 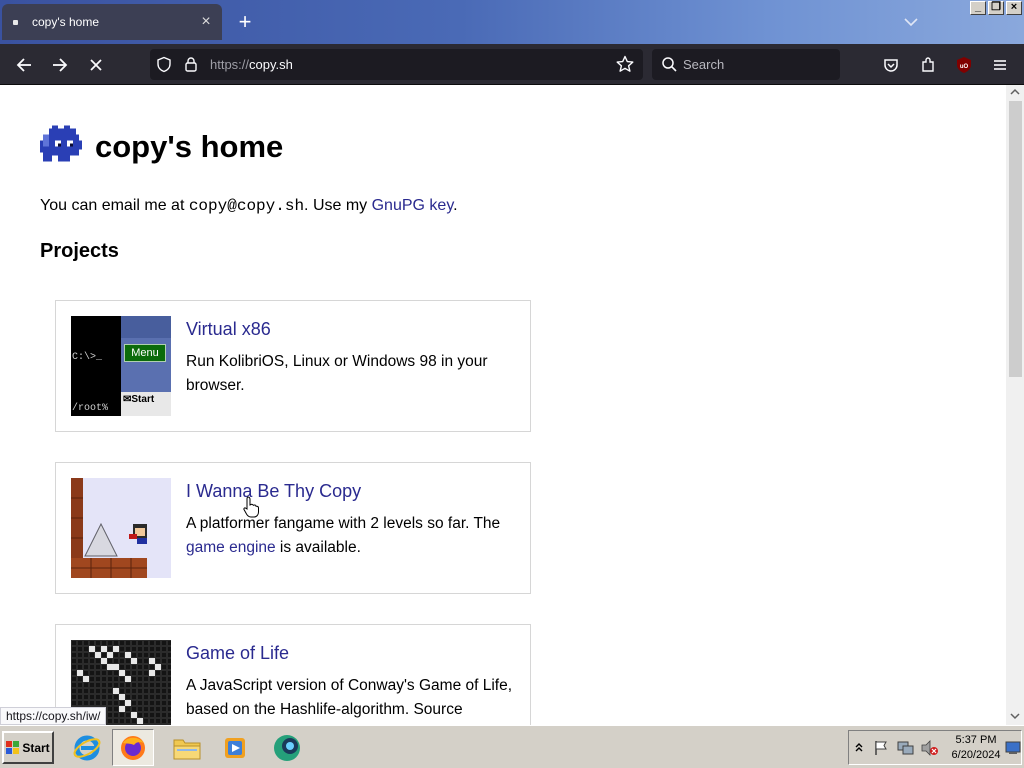 What do you see at coordinates (15, 22) in the screenshot?
I see `tab-favicon-icon` at bounding box center [15, 22].